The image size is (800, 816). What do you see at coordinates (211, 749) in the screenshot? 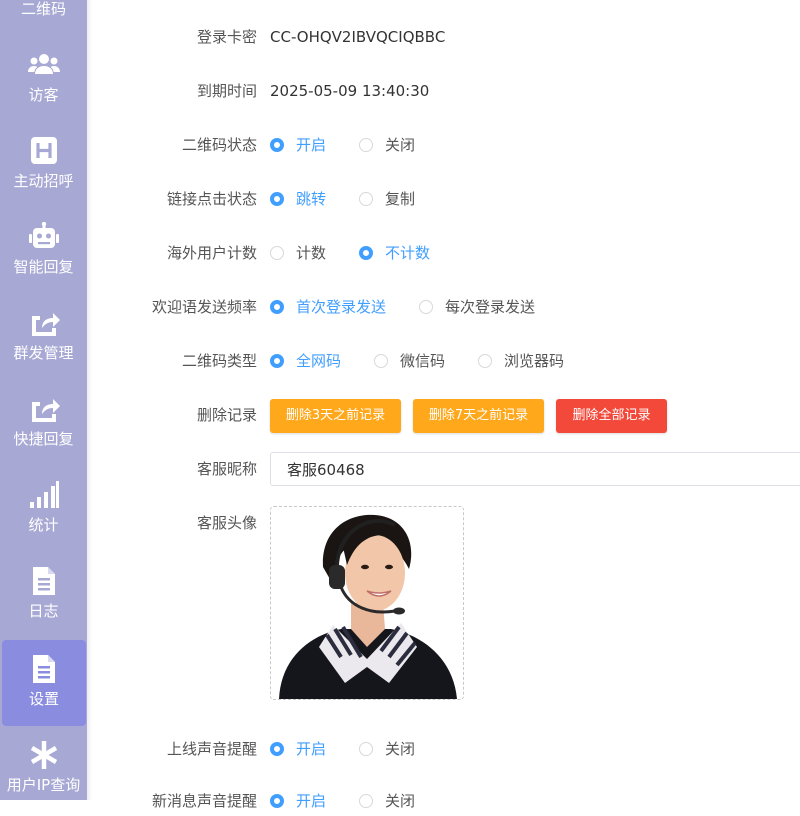
I see `online-sound-label: 上线声音提醒` at bounding box center [211, 749].